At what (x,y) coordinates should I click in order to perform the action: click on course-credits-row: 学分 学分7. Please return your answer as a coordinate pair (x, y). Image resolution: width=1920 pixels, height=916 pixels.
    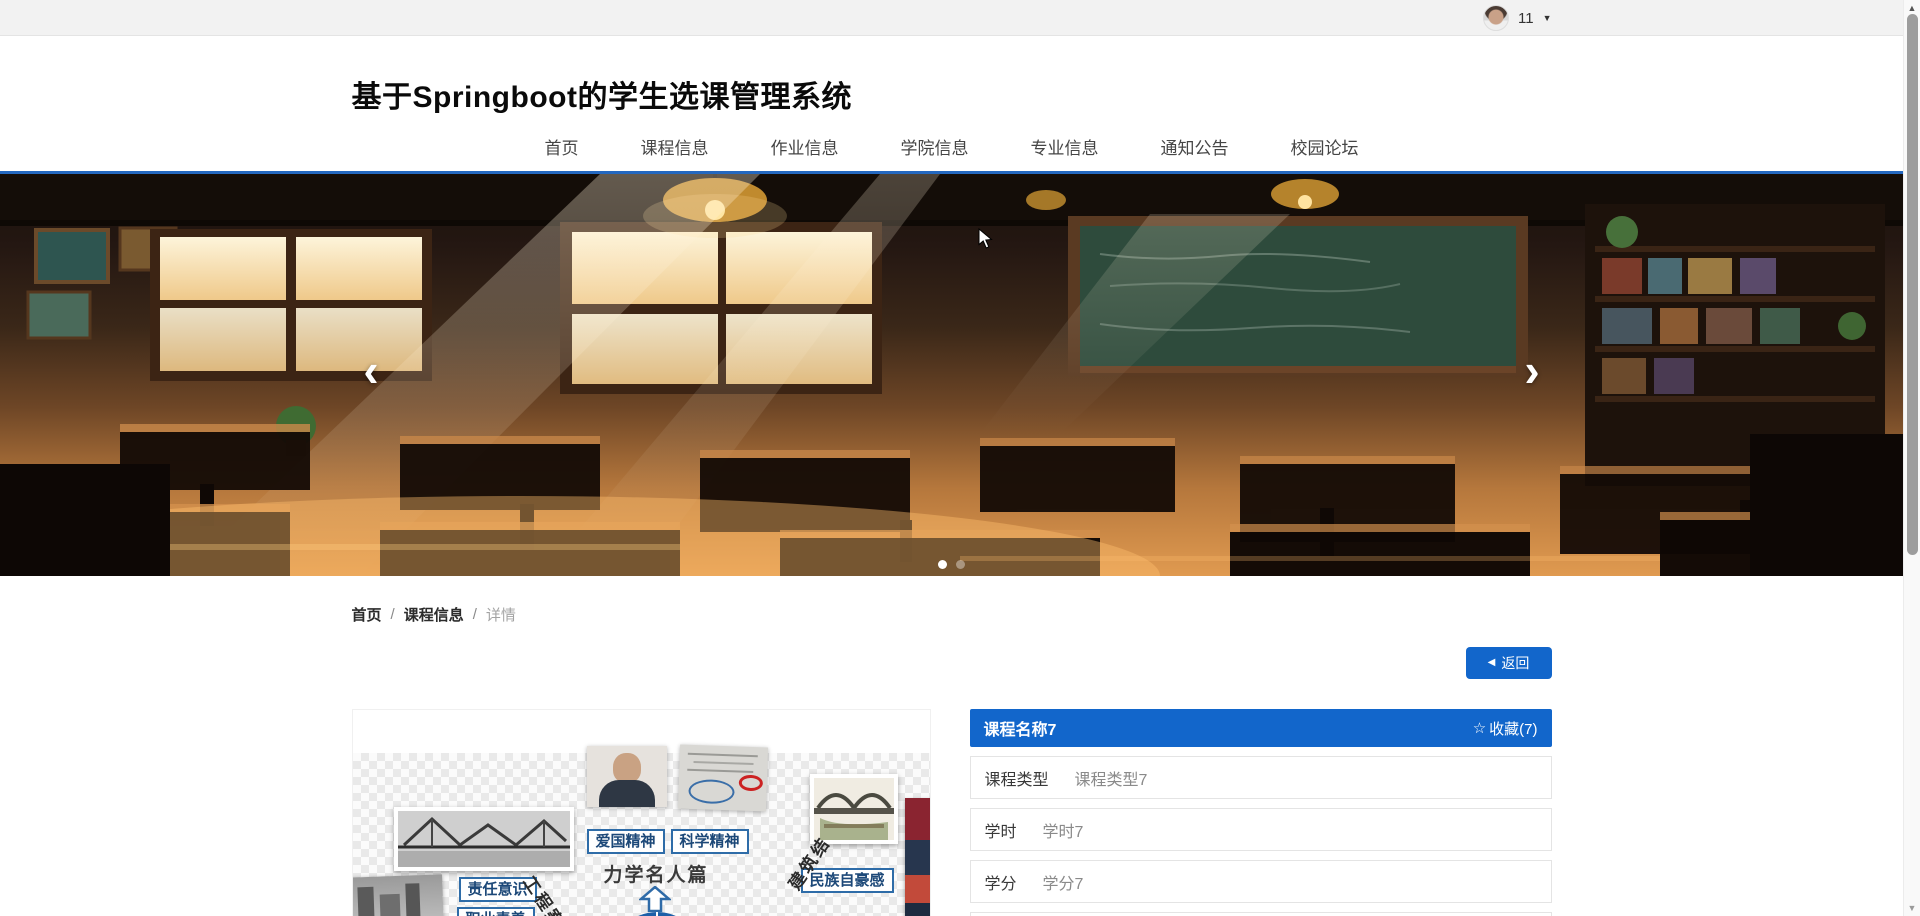
    Looking at the image, I should click on (1260, 881).